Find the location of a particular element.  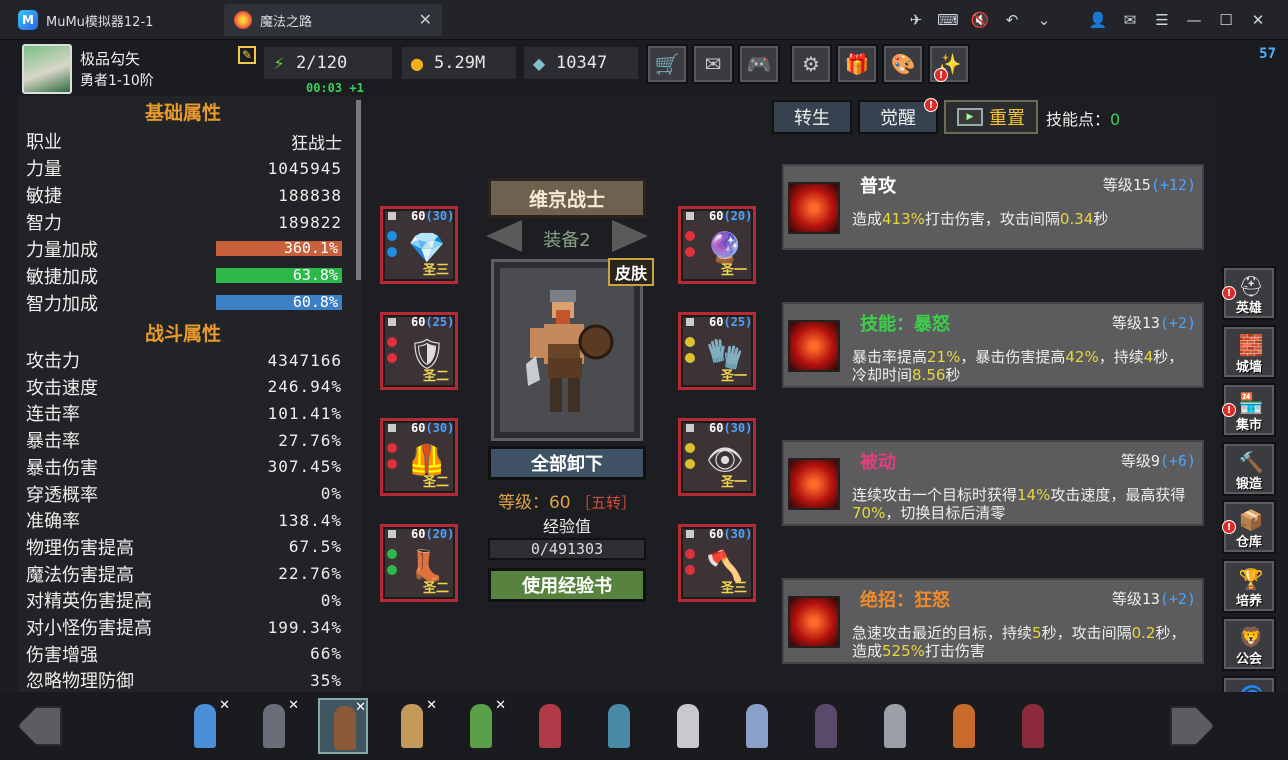

slot-tier: 圣一 is located at coordinates (733, 270).